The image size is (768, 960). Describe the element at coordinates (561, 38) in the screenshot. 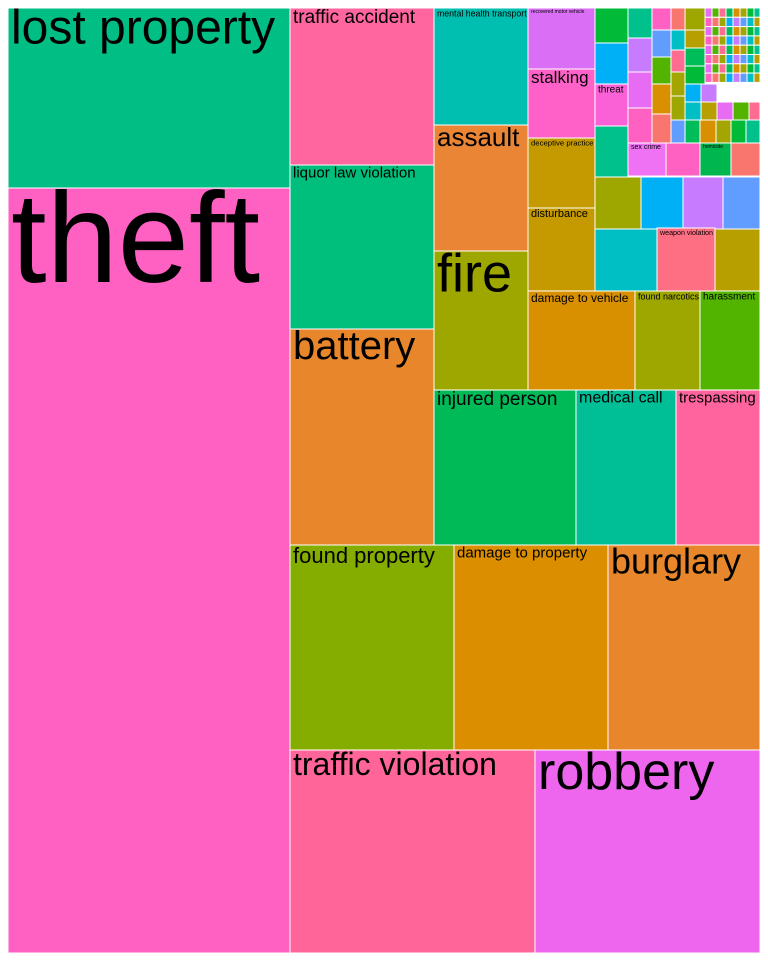

I see `tile-recovered-motor-vehicle: recovered motor vehicle` at that location.